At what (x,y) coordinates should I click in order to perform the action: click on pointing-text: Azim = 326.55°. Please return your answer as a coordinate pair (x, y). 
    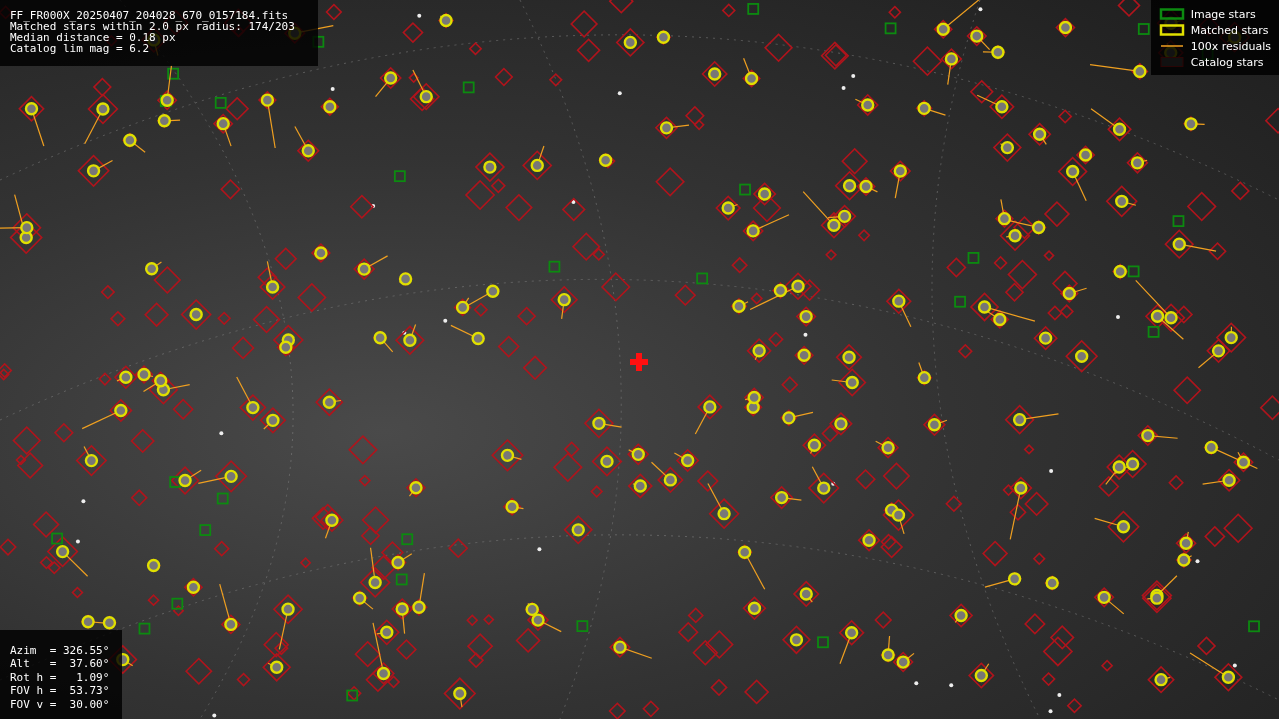
    Looking at the image, I should click on (60, 650).